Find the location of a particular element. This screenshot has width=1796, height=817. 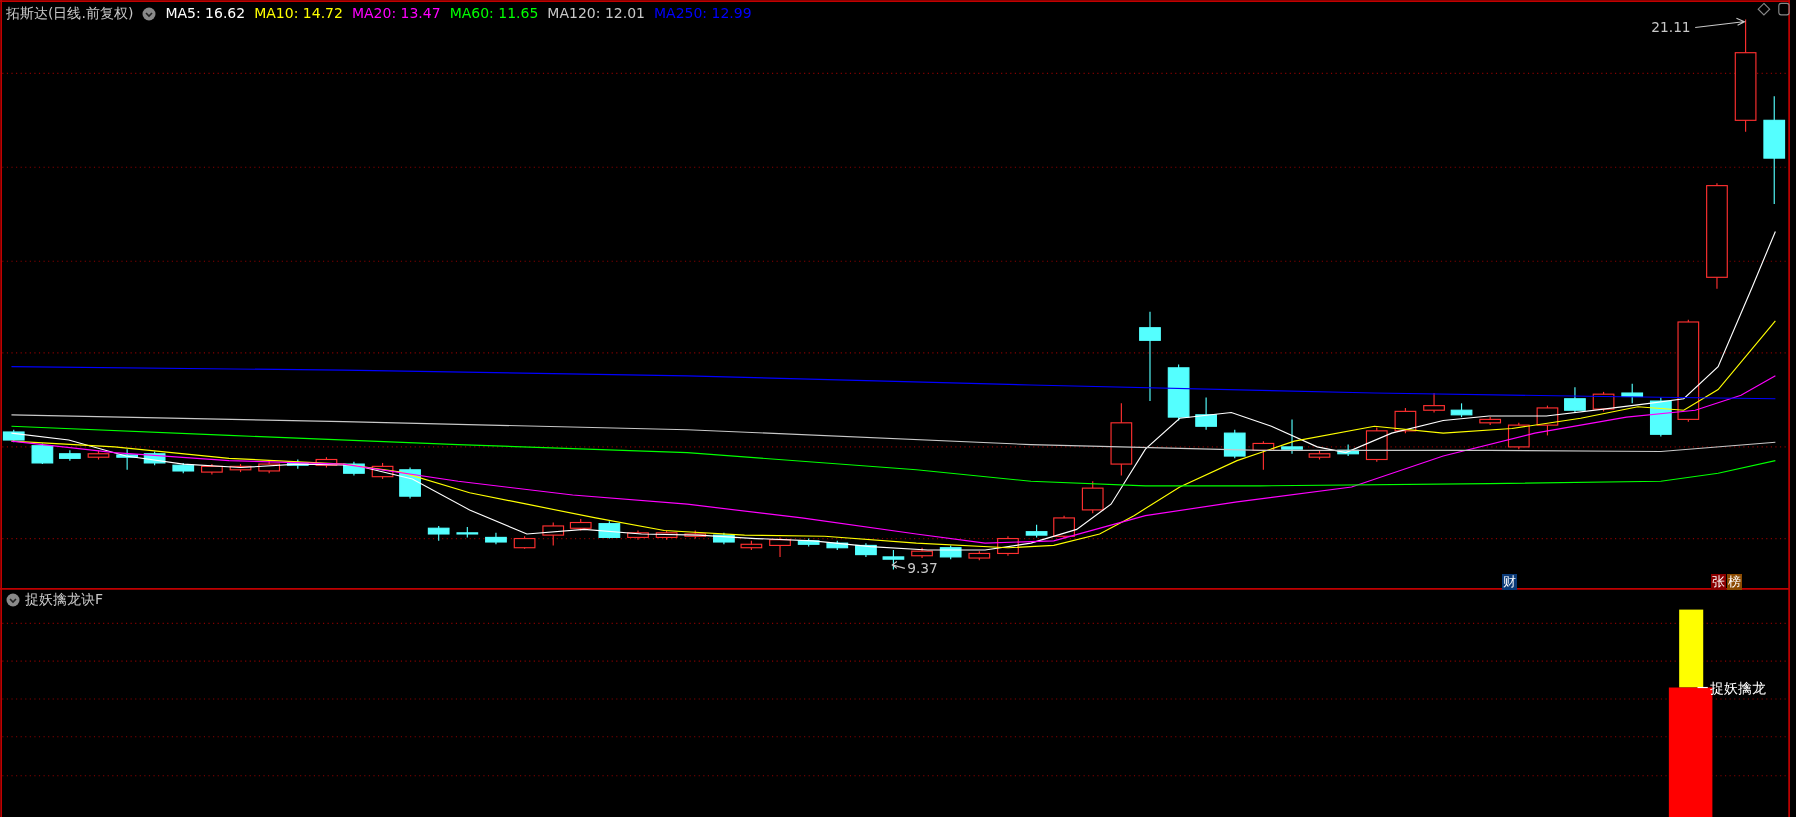

low-price-label: 9.37 is located at coordinates (922, 567).